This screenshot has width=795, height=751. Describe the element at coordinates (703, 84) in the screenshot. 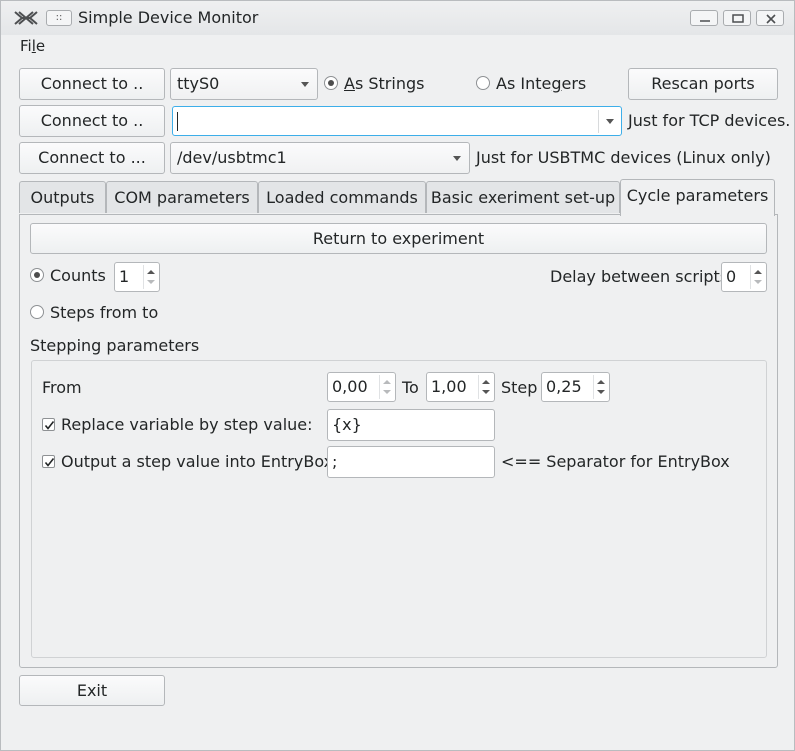

I see `rescan-ports-button: Rescan ports` at that location.